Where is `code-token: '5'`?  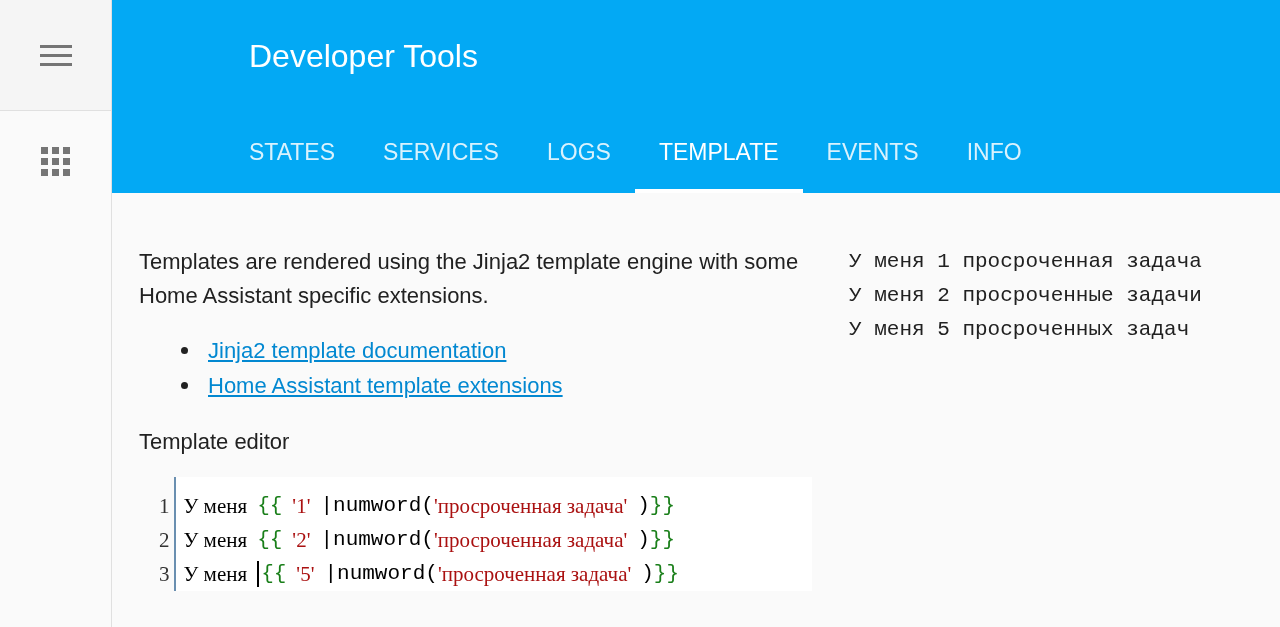
code-token: '5' is located at coordinates (305, 574).